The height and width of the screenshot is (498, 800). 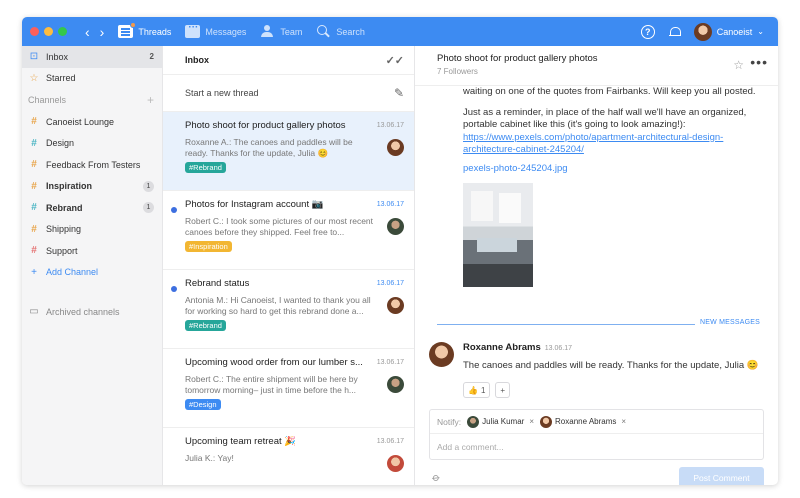 What do you see at coordinates (69, 186) in the screenshot?
I see `sidebar-item-label: Inspiration` at bounding box center [69, 186].